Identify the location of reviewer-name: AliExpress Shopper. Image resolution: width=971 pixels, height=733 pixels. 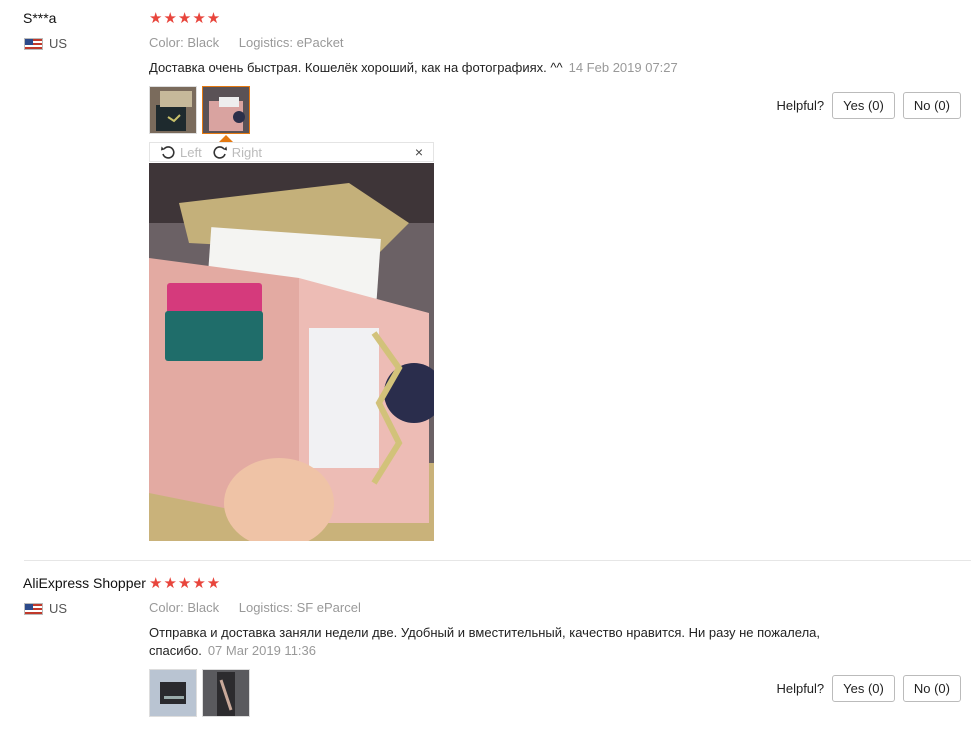
(84, 583).